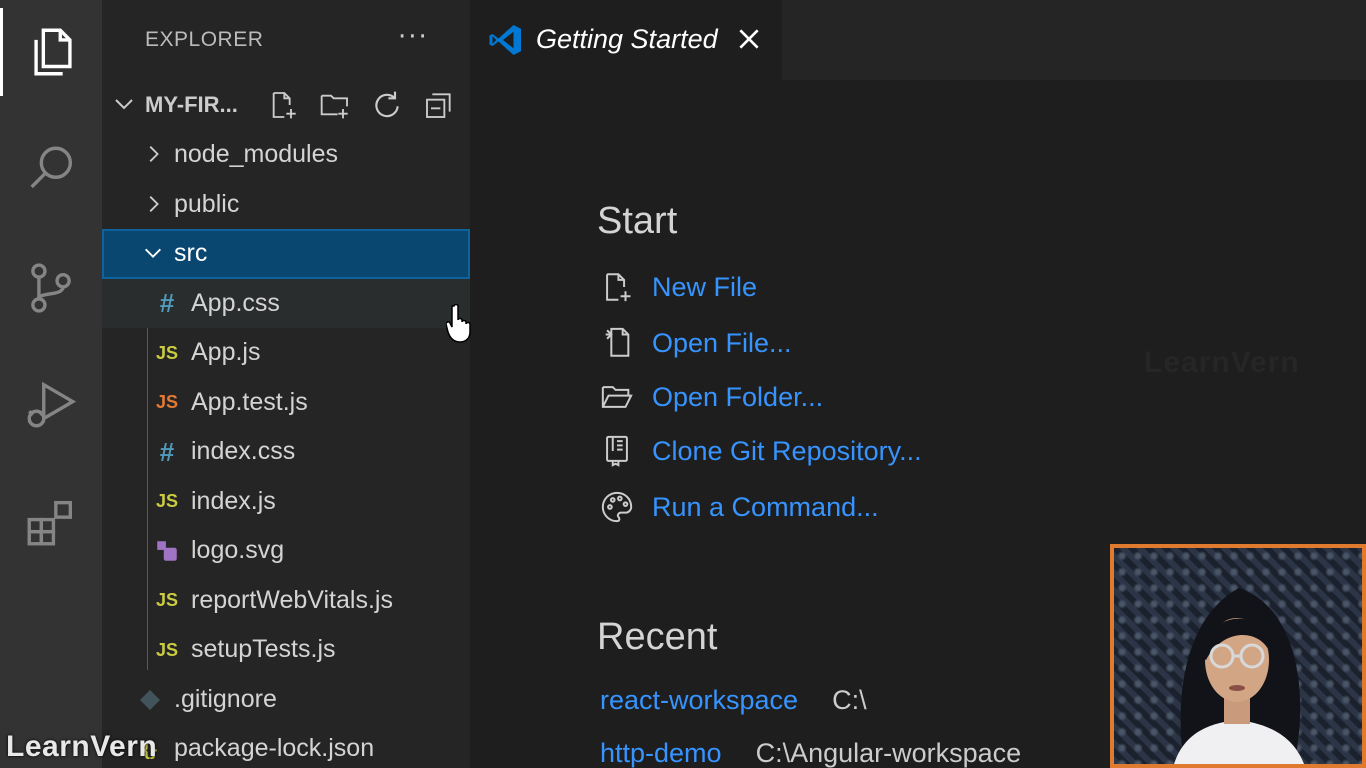 The width and height of the screenshot is (1366, 768). I want to click on source-control-icon, so click(51, 288).